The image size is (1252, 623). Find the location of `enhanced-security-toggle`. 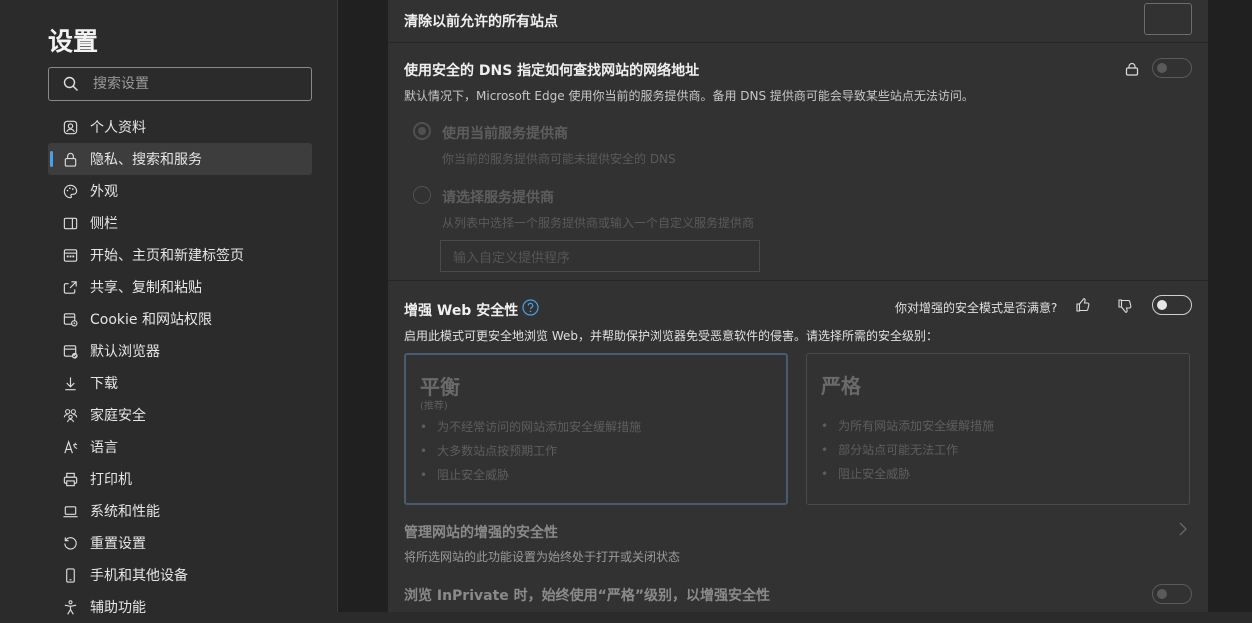

enhanced-security-toggle is located at coordinates (1172, 305).